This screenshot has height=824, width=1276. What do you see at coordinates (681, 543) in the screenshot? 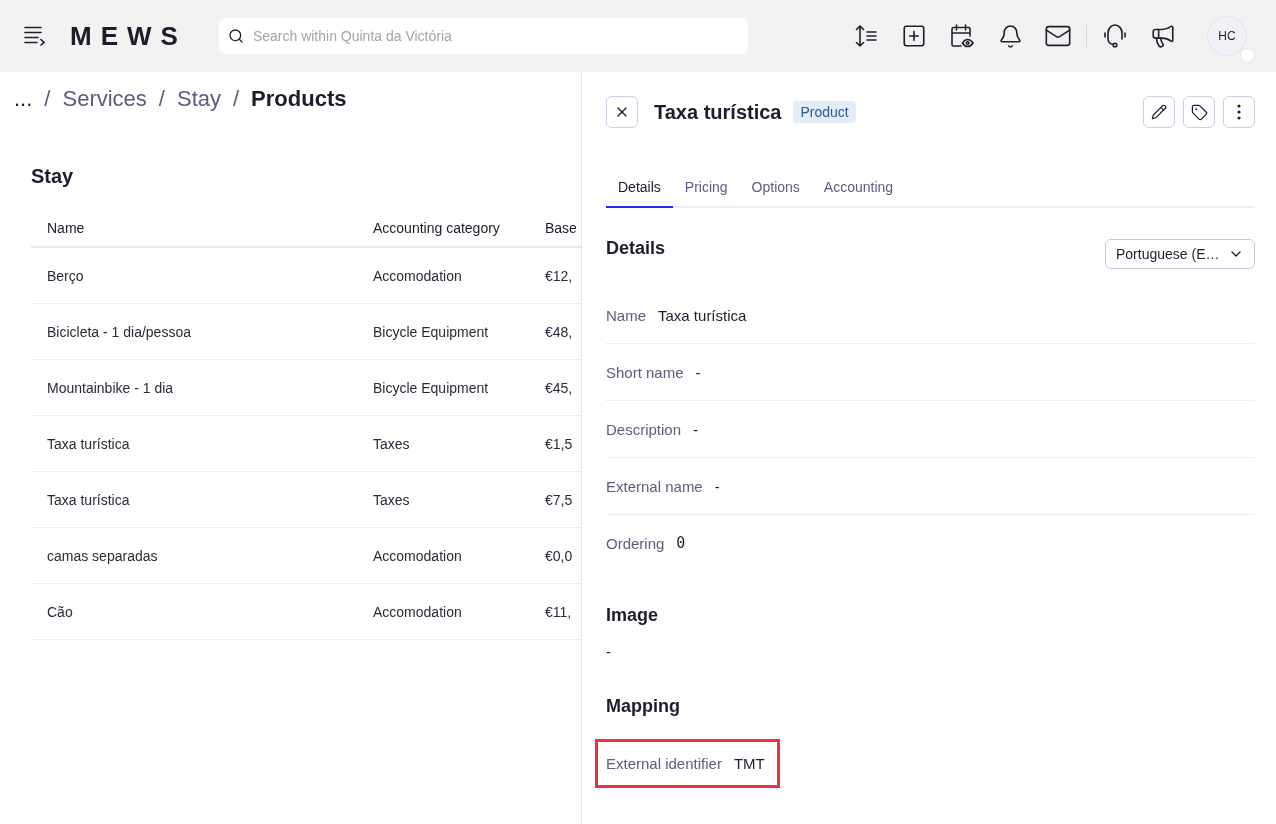
I see `field-value: 0` at bounding box center [681, 543].